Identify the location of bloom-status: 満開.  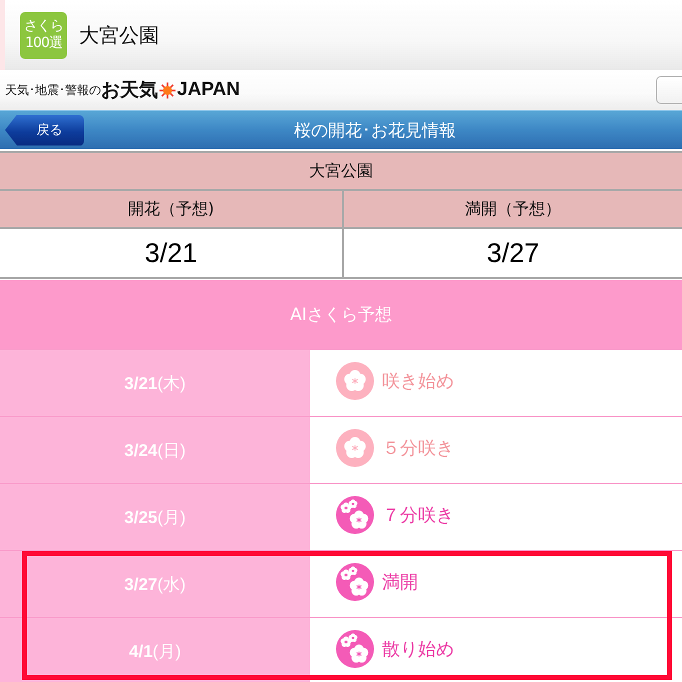
(400, 582).